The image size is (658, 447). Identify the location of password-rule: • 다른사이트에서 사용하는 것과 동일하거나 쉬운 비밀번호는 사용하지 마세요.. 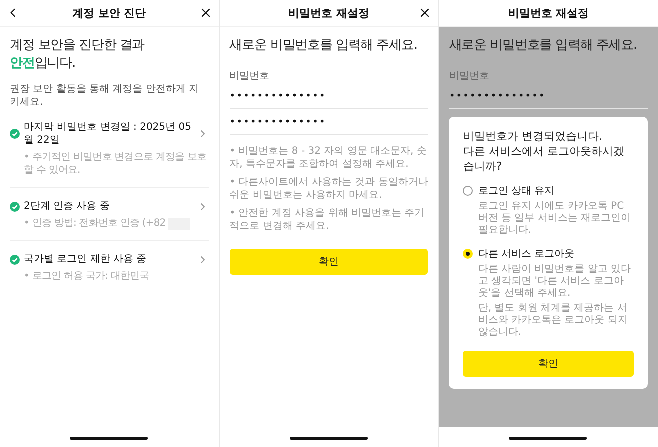
(329, 189).